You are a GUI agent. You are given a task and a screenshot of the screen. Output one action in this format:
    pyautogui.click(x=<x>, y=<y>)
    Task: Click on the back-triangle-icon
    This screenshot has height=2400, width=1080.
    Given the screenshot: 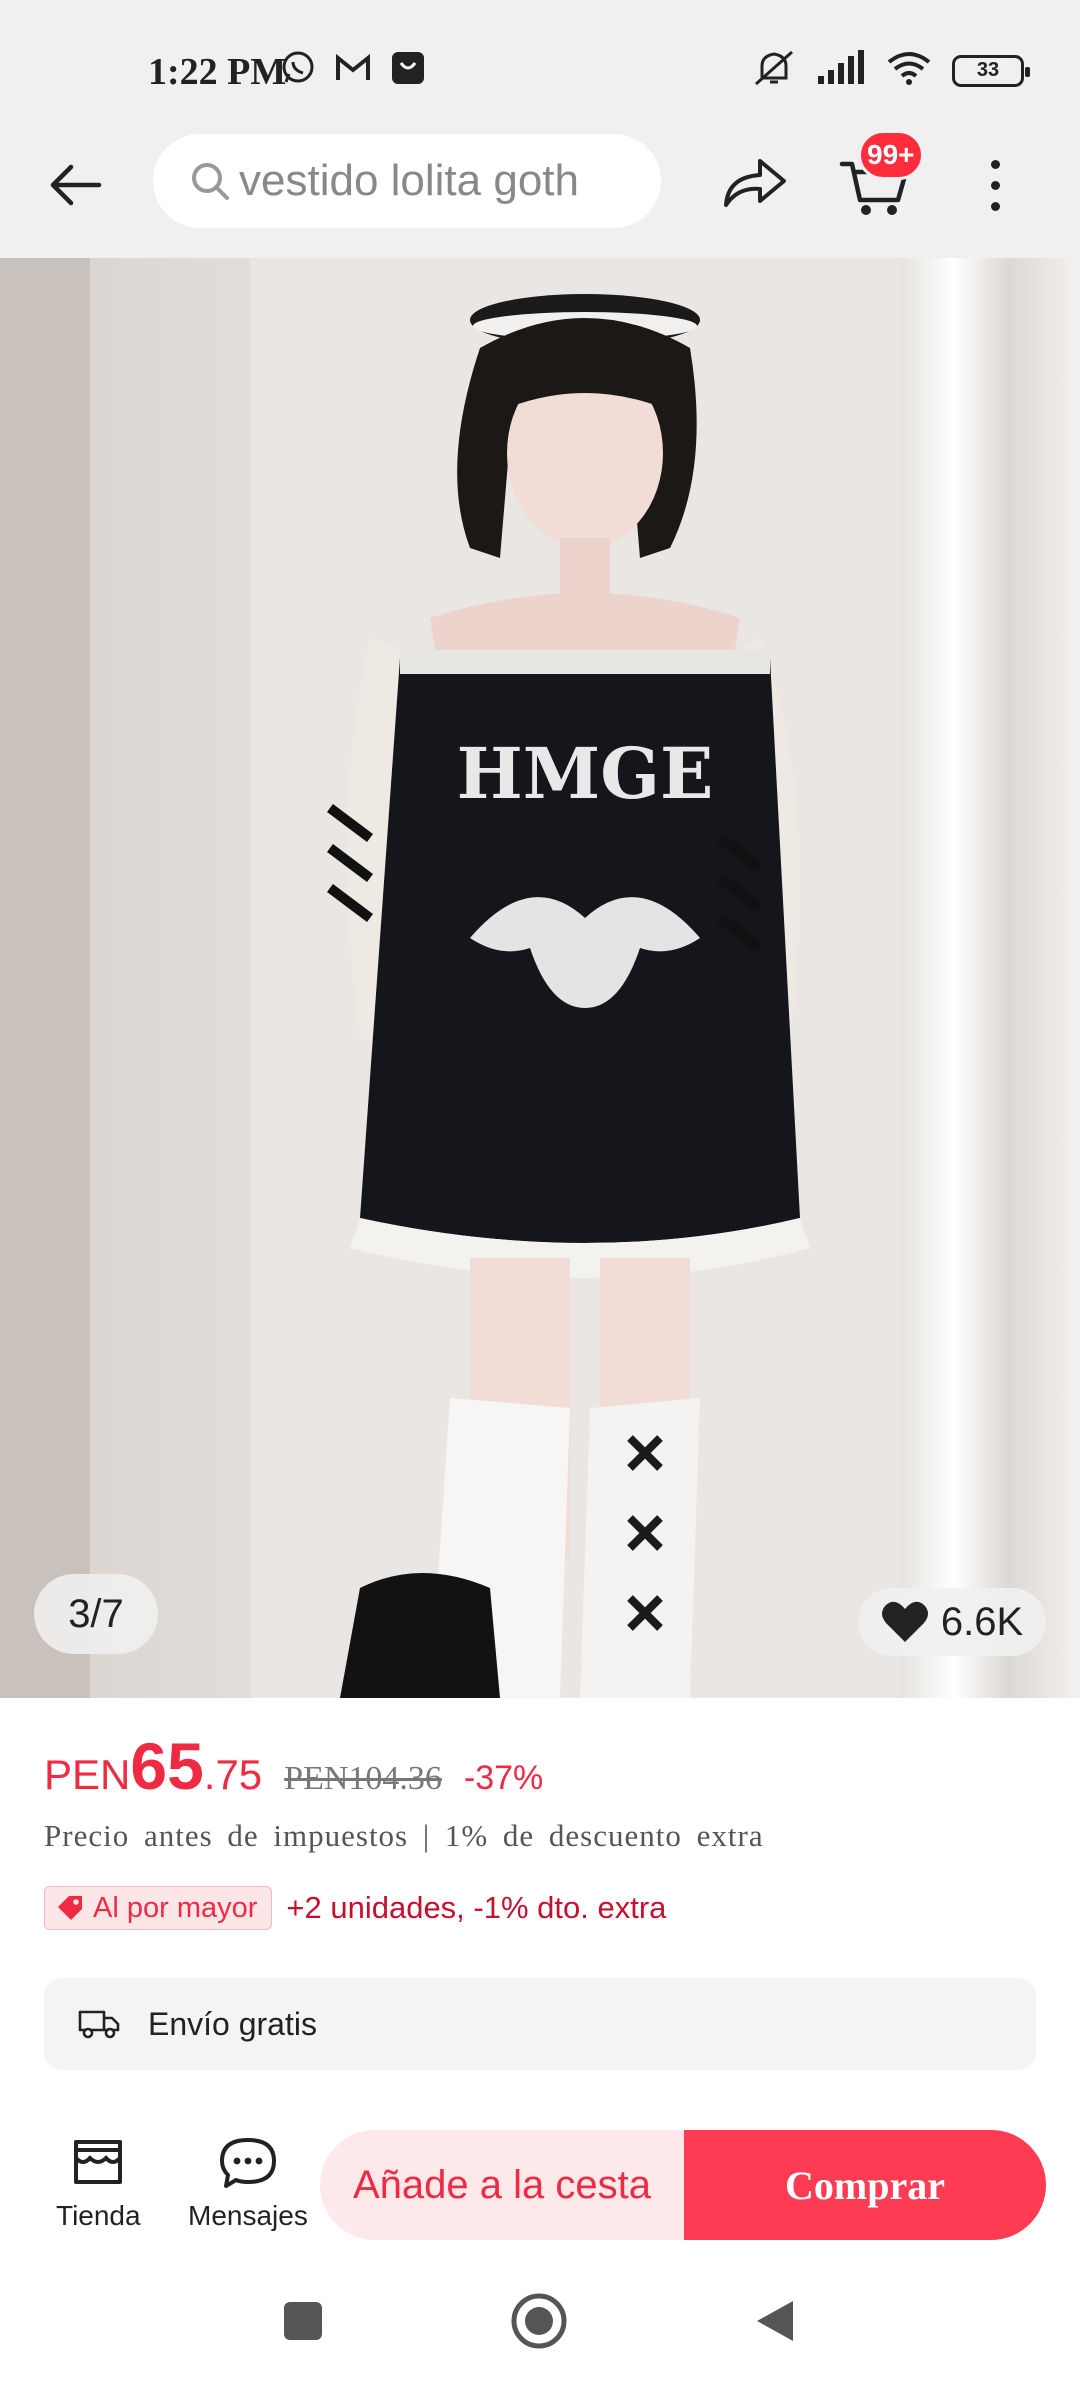 What is the action you would take?
    pyautogui.click(x=775, y=2321)
    